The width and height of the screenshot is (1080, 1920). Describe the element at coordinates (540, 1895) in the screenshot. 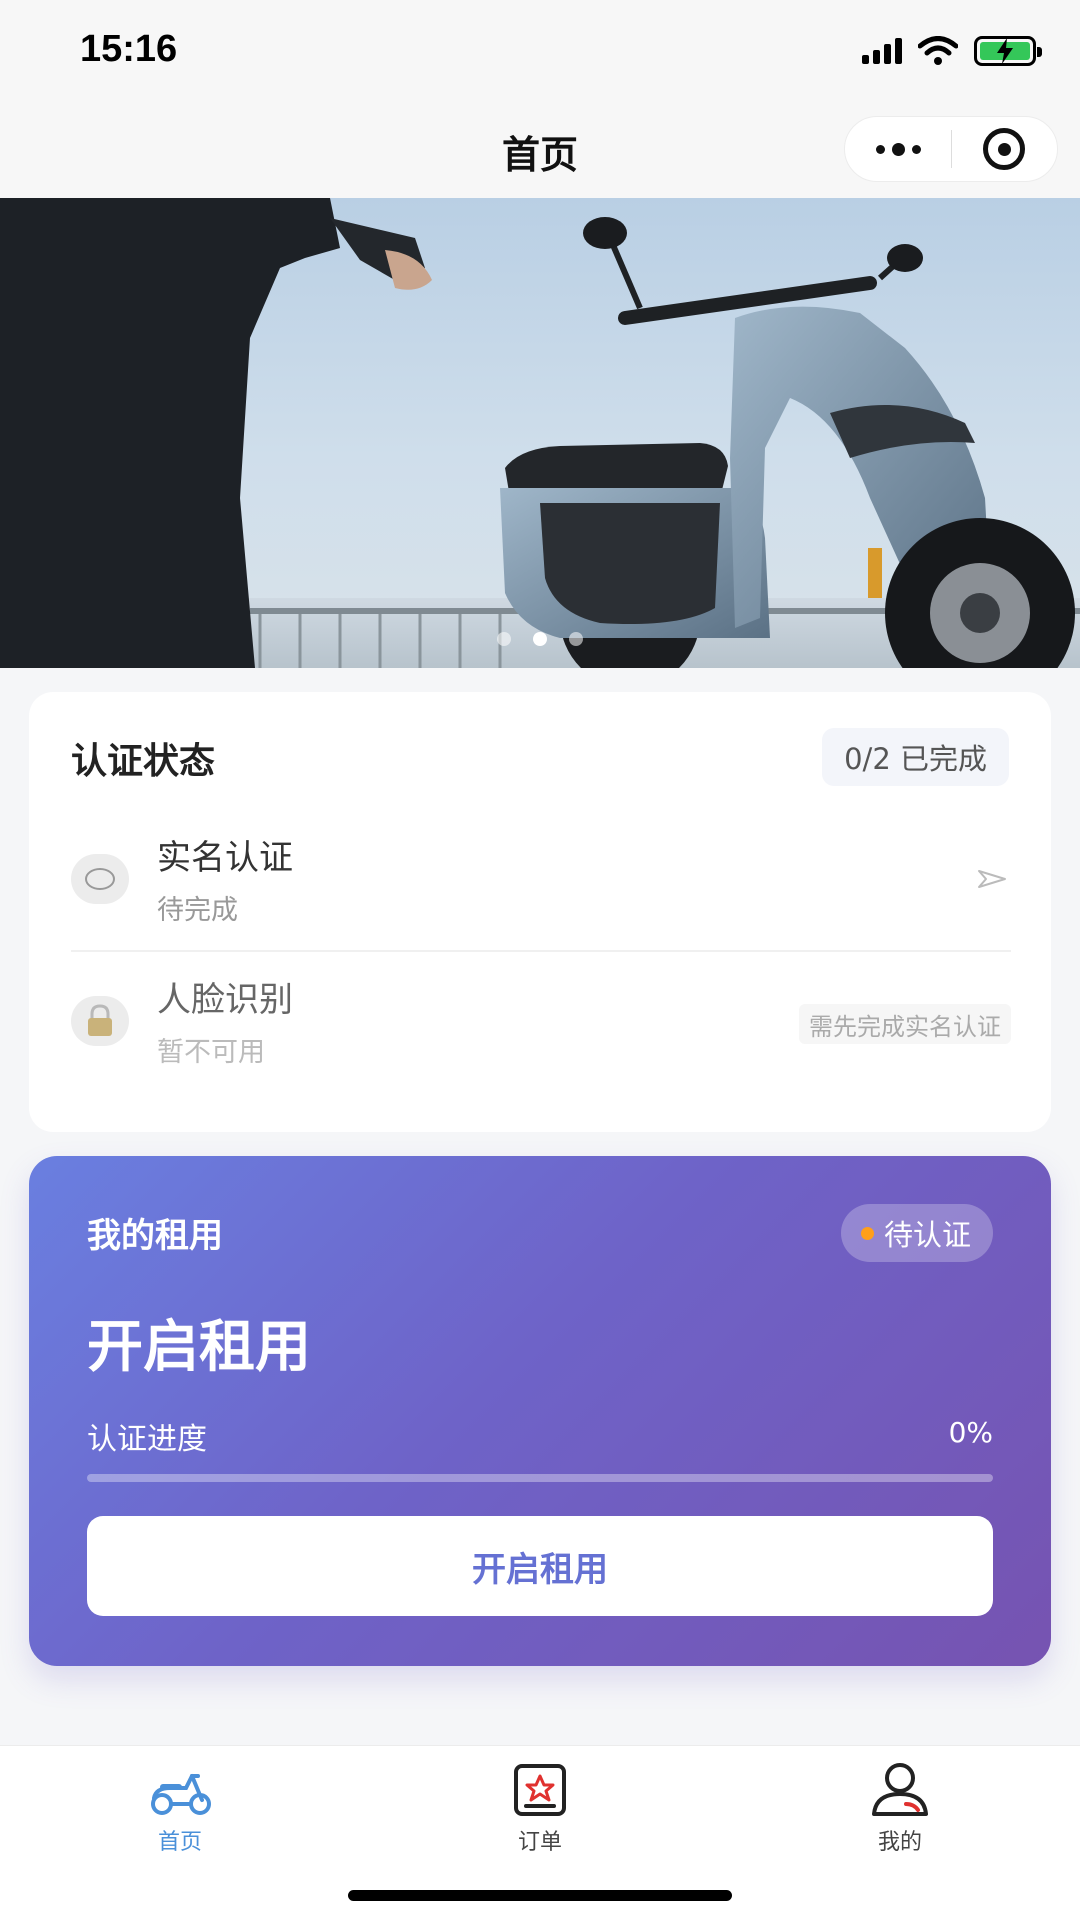

I see `home-indicator` at that location.